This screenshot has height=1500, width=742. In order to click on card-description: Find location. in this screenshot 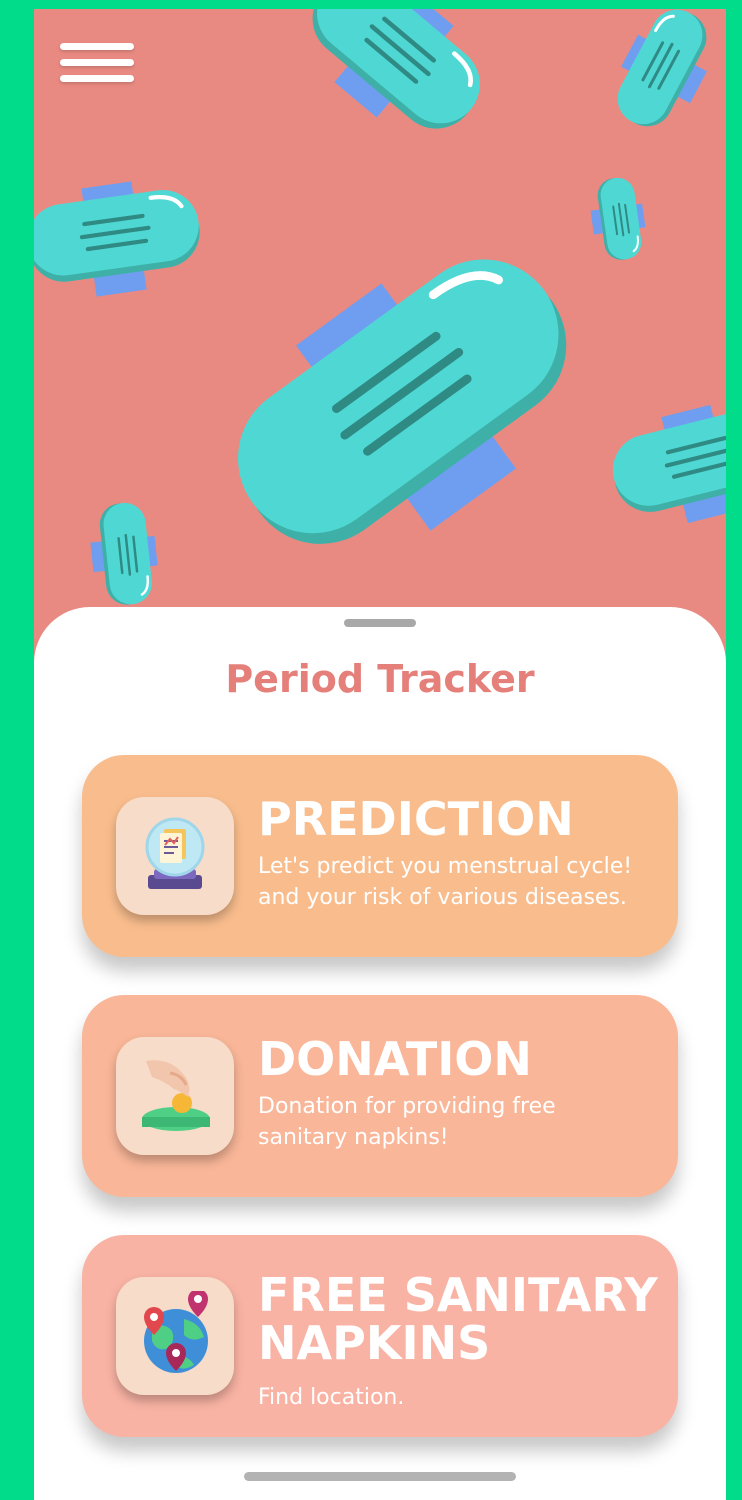, I will do `click(331, 1397)`.